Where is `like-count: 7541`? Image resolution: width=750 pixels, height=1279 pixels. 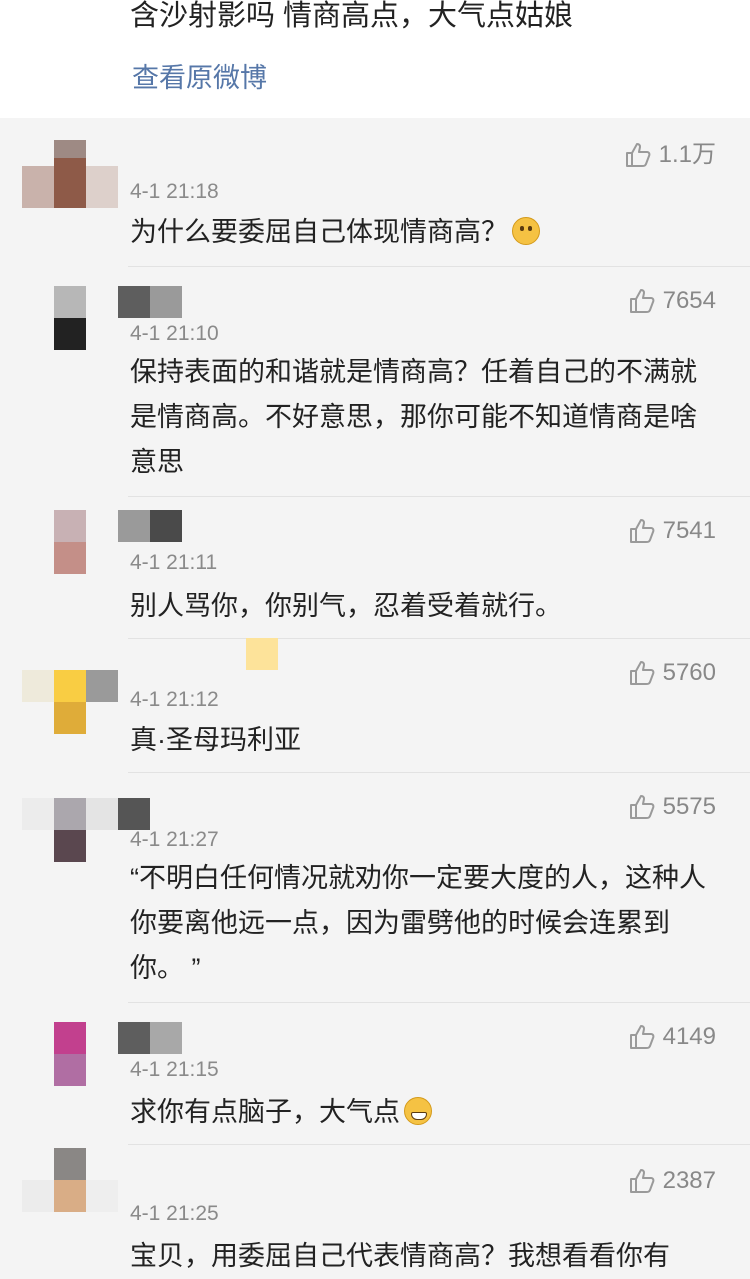 like-count: 7541 is located at coordinates (689, 530).